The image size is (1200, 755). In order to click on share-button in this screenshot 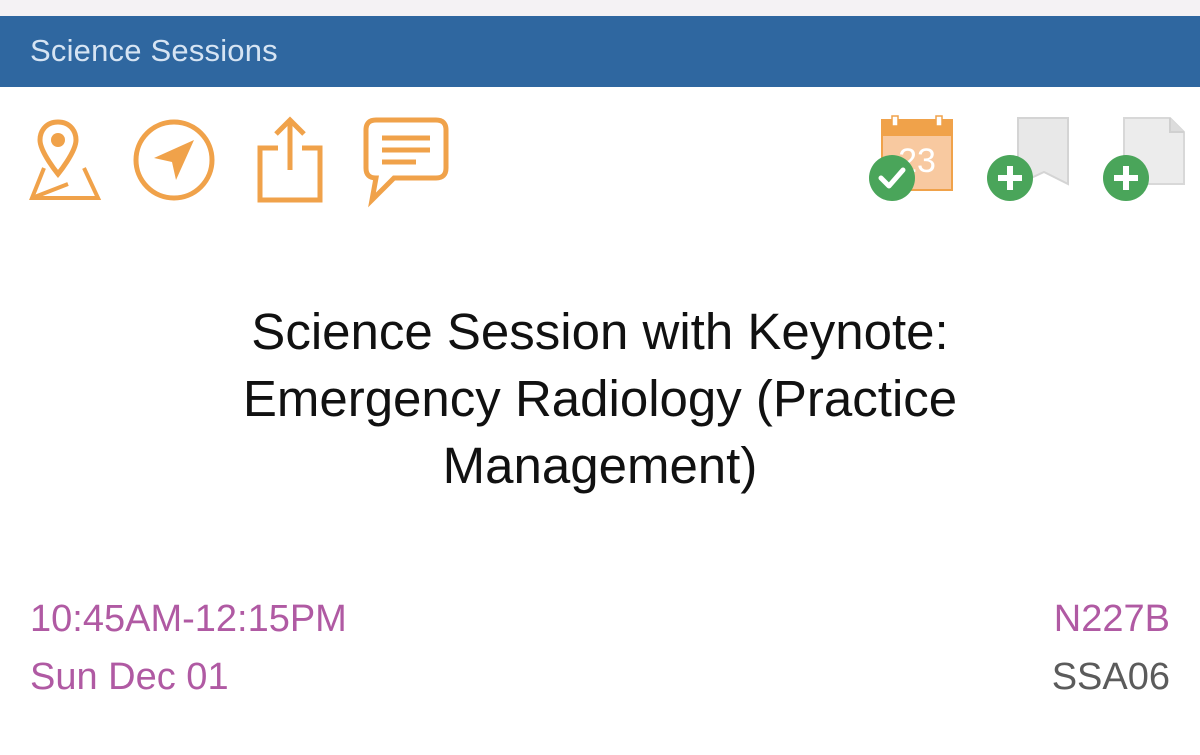, I will do `click(290, 159)`.